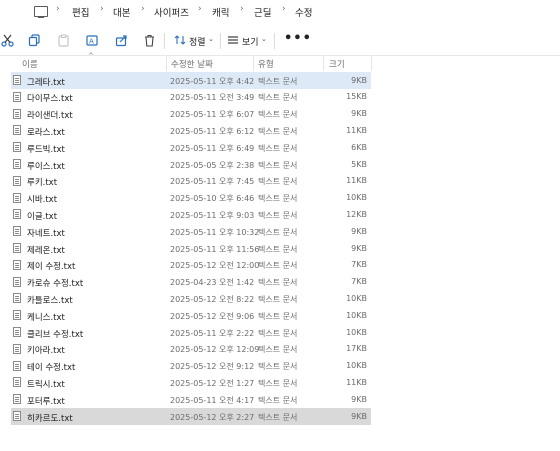 Image resolution: width=560 pixels, height=451 pixels. Describe the element at coordinates (46, 250) in the screenshot. I see `file-name: 제레온.txt` at that location.